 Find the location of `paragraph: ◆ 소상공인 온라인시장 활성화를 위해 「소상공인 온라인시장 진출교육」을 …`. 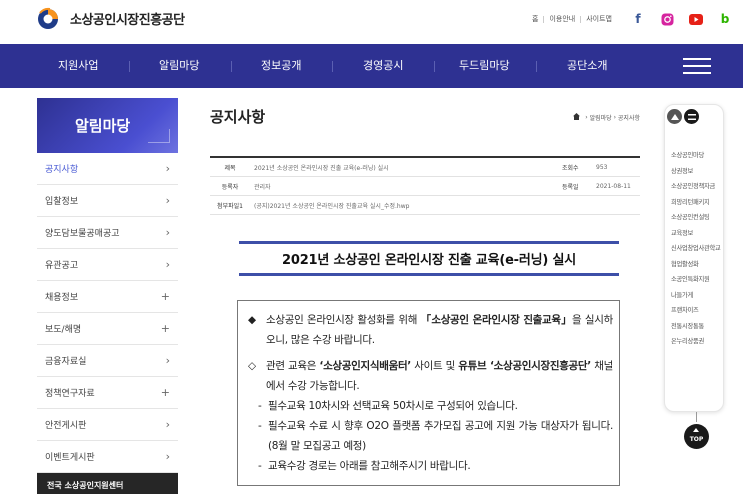

paragraph: ◆ 소상공인 온라인시장 활성화를 위해 「소상공인 온라인시장 진출교육」을 … is located at coordinates (430, 330).